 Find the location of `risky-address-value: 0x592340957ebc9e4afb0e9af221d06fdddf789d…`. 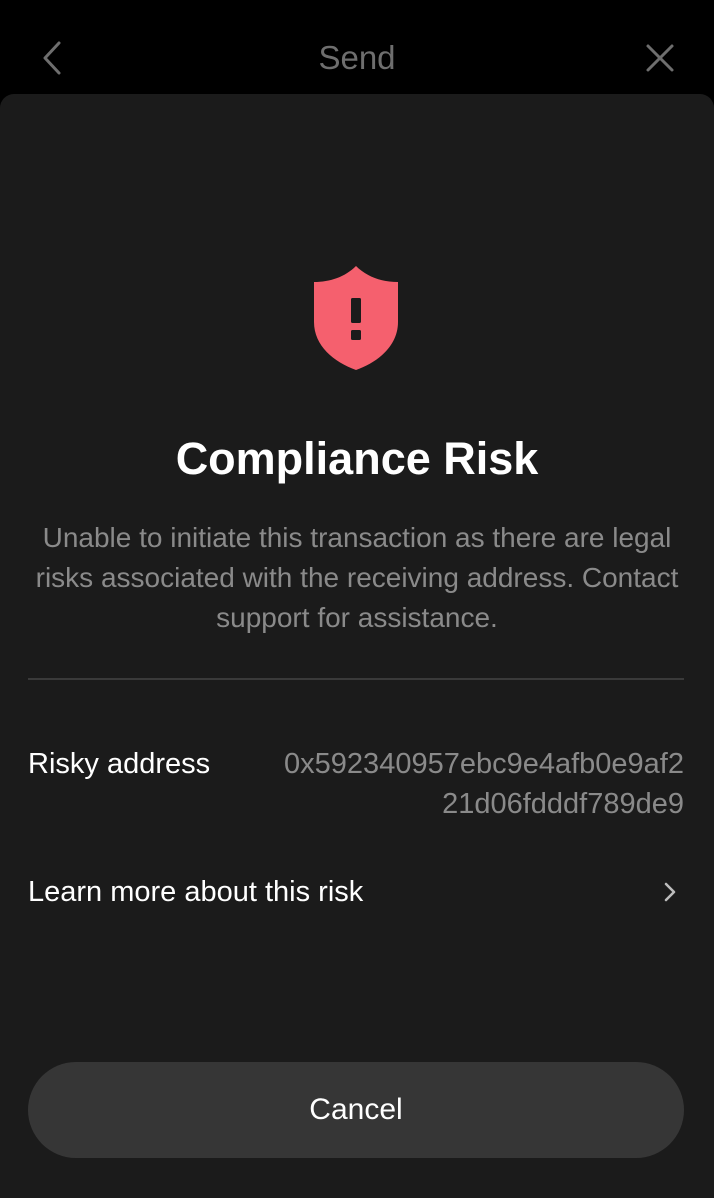

risky-address-value: 0x592340957ebc9e4afb0e9af221d06fdddf789d… is located at coordinates (484, 784).